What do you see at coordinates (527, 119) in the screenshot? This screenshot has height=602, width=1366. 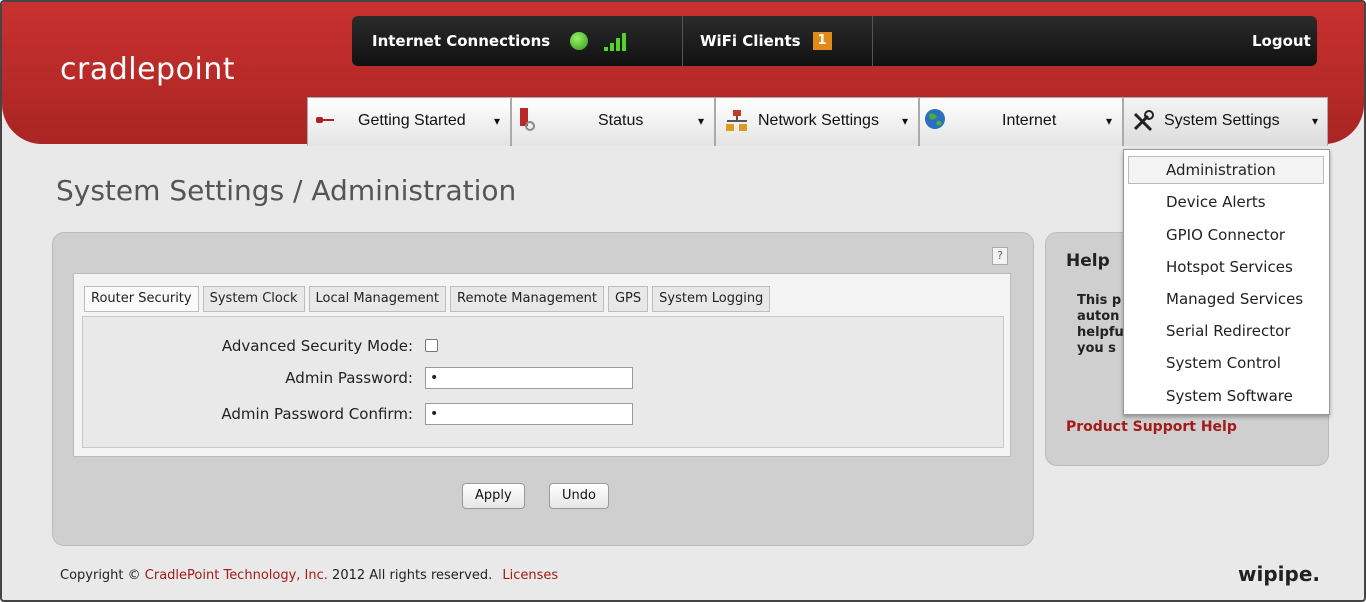 I see `status-icon` at bounding box center [527, 119].